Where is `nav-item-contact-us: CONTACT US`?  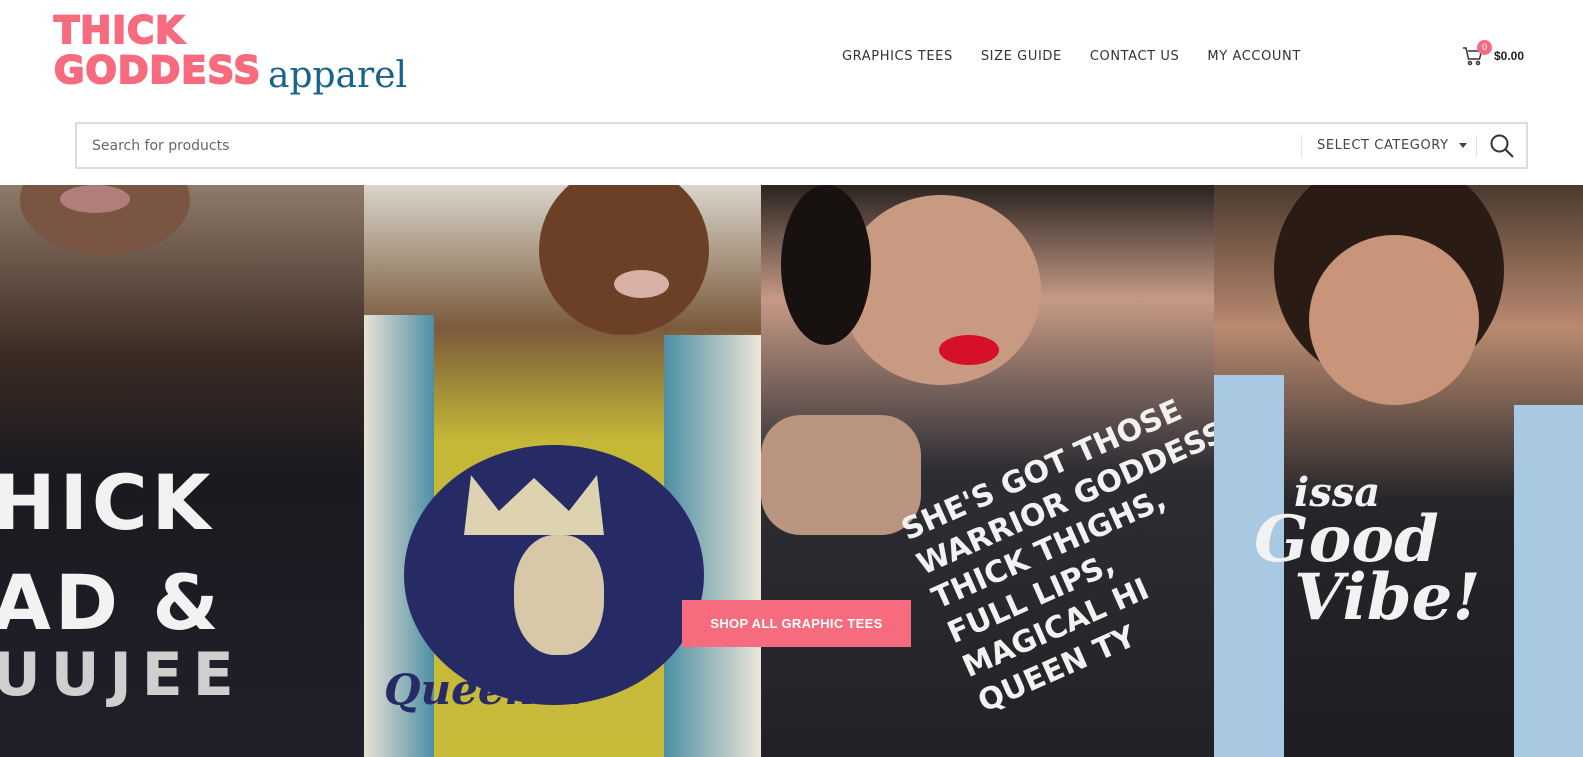 nav-item-contact-us: CONTACT US is located at coordinates (1135, 57).